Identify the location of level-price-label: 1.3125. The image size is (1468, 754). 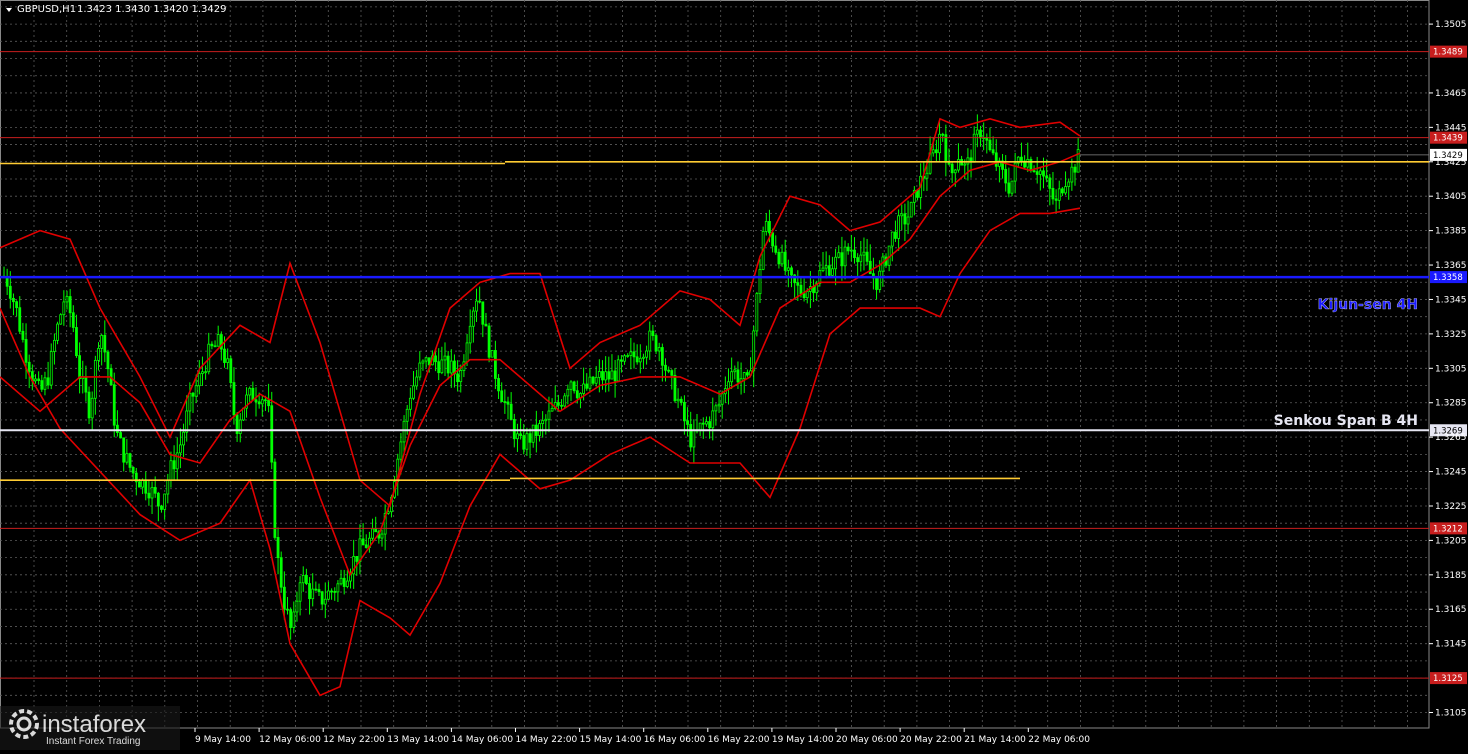
(1448, 679).